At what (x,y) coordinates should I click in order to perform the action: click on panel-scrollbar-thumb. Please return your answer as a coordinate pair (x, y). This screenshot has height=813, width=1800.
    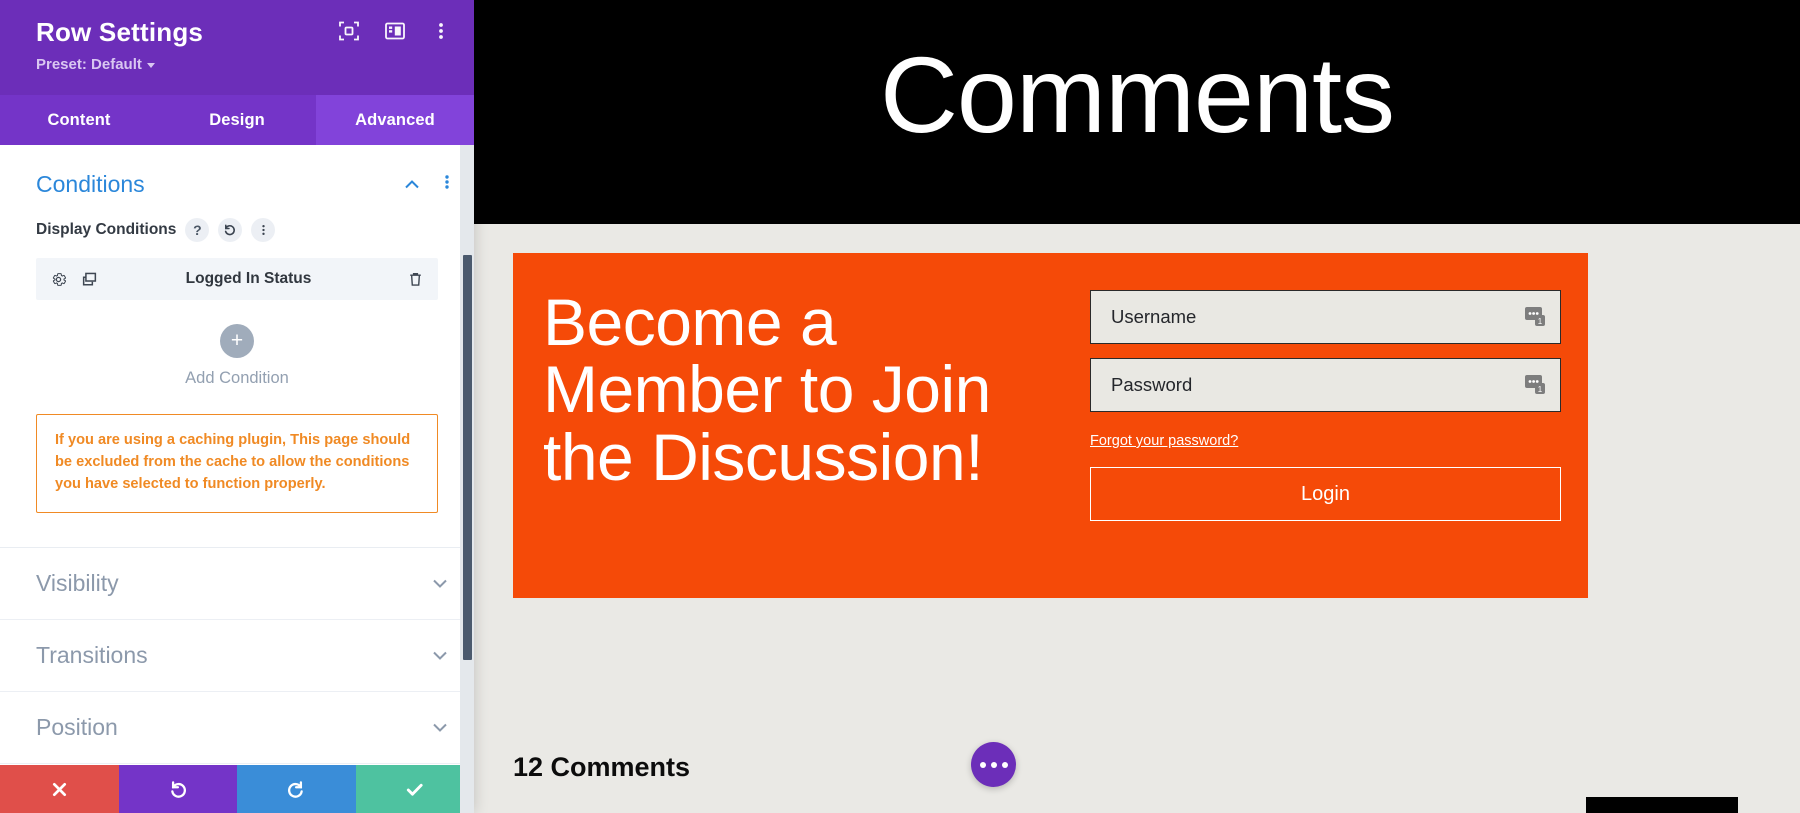
    Looking at the image, I should click on (467, 457).